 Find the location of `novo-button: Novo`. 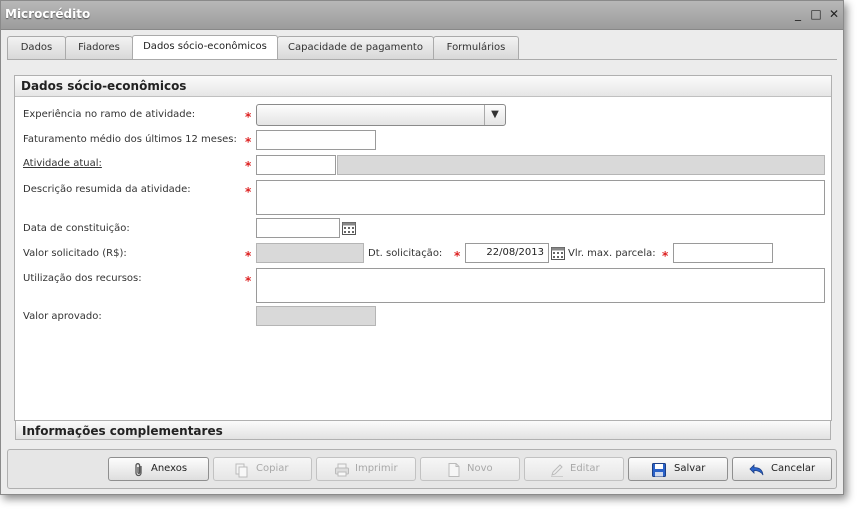

novo-button: Novo is located at coordinates (470, 469).